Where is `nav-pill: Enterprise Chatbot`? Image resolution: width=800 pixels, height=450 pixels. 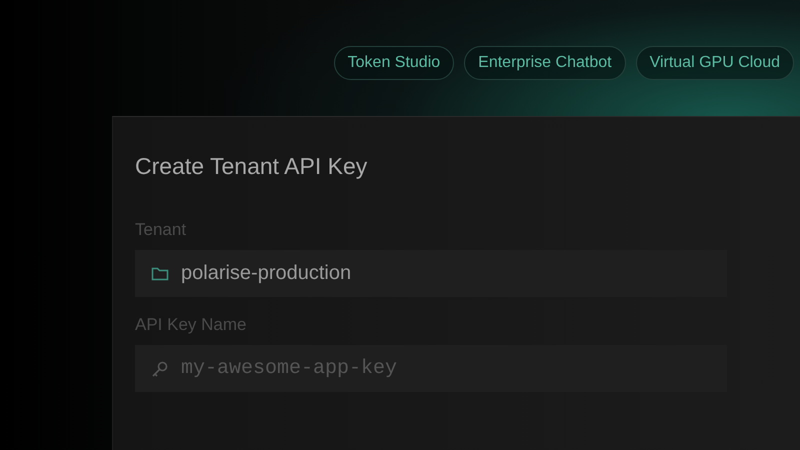
nav-pill: Enterprise Chatbot is located at coordinates (545, 63).